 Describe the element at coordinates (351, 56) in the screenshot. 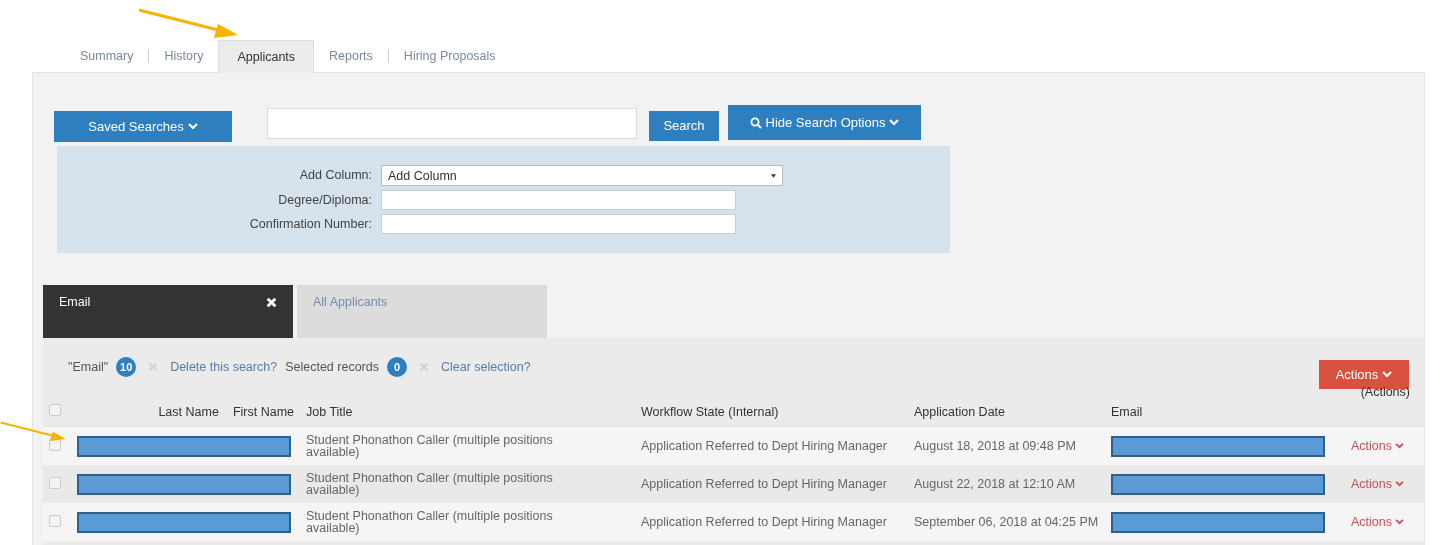

I see `tab: Reports` at that location.